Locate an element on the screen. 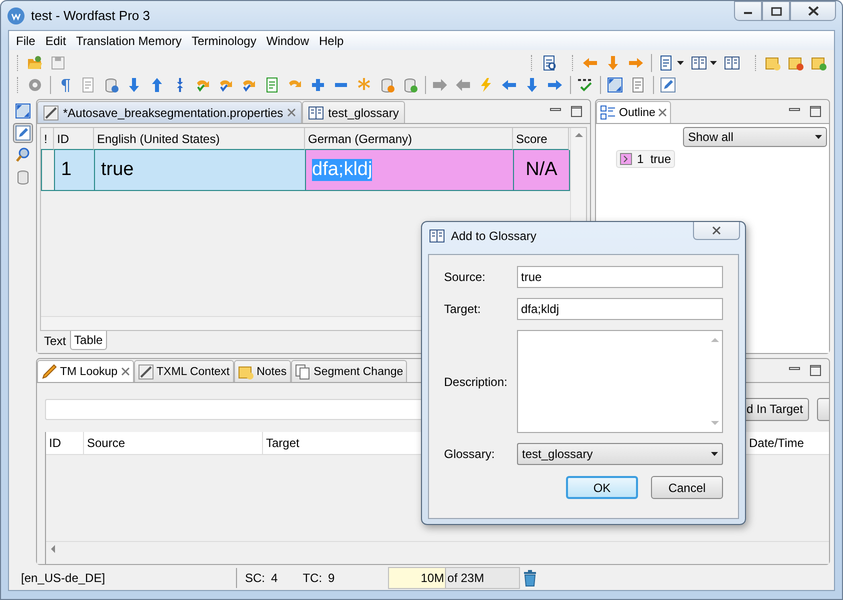 This screenshot has width=843, height=600. segment-row: 1 true dfa;kldj N/A is located at coordinates (305, 170).